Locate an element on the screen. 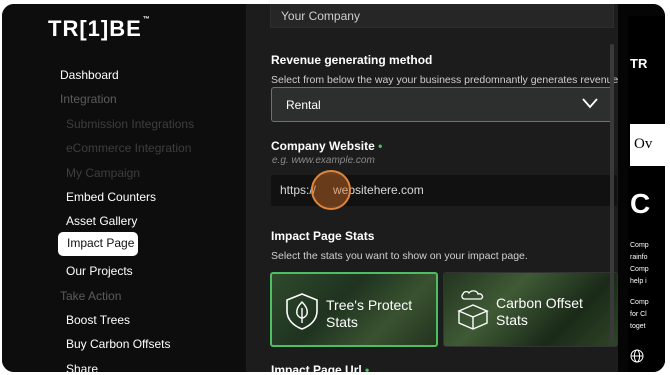 The height and width of the screenshot is (375, 670). company-website-label: Company Website • is located at coordinates (327, 146).